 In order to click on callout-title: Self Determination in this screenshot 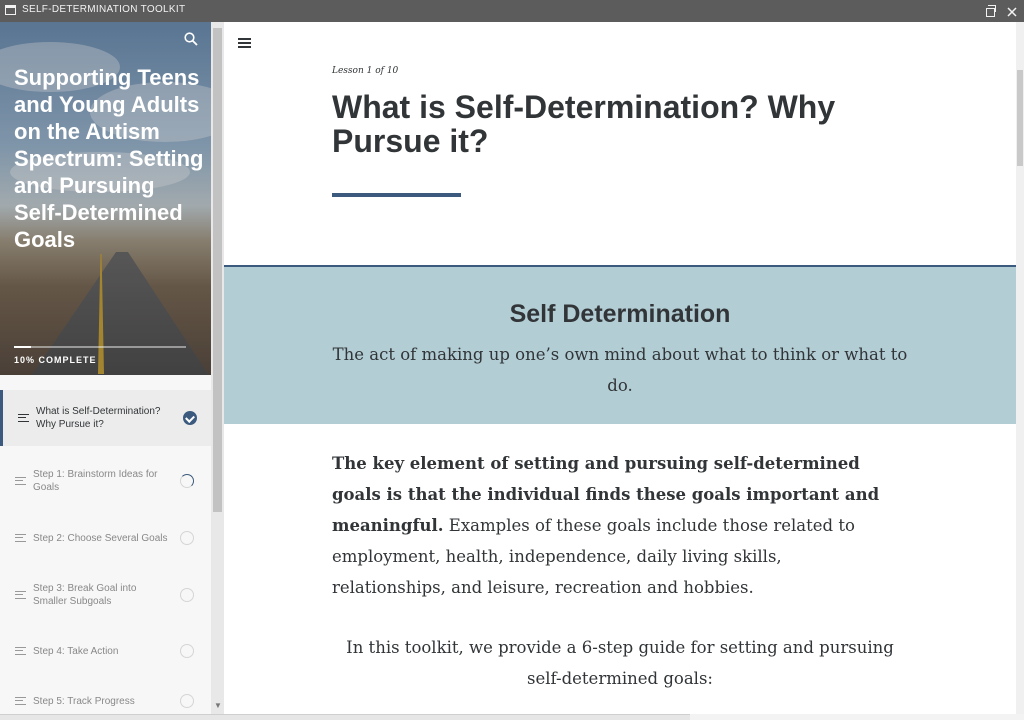, I will do `click(620, 314)`.